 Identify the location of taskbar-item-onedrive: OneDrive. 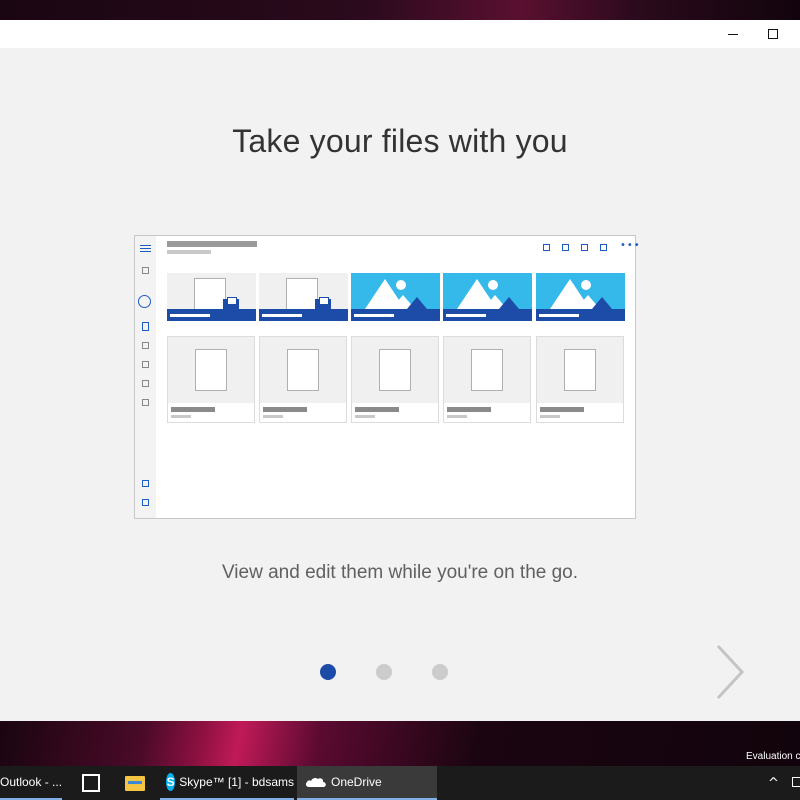
(367, 783).